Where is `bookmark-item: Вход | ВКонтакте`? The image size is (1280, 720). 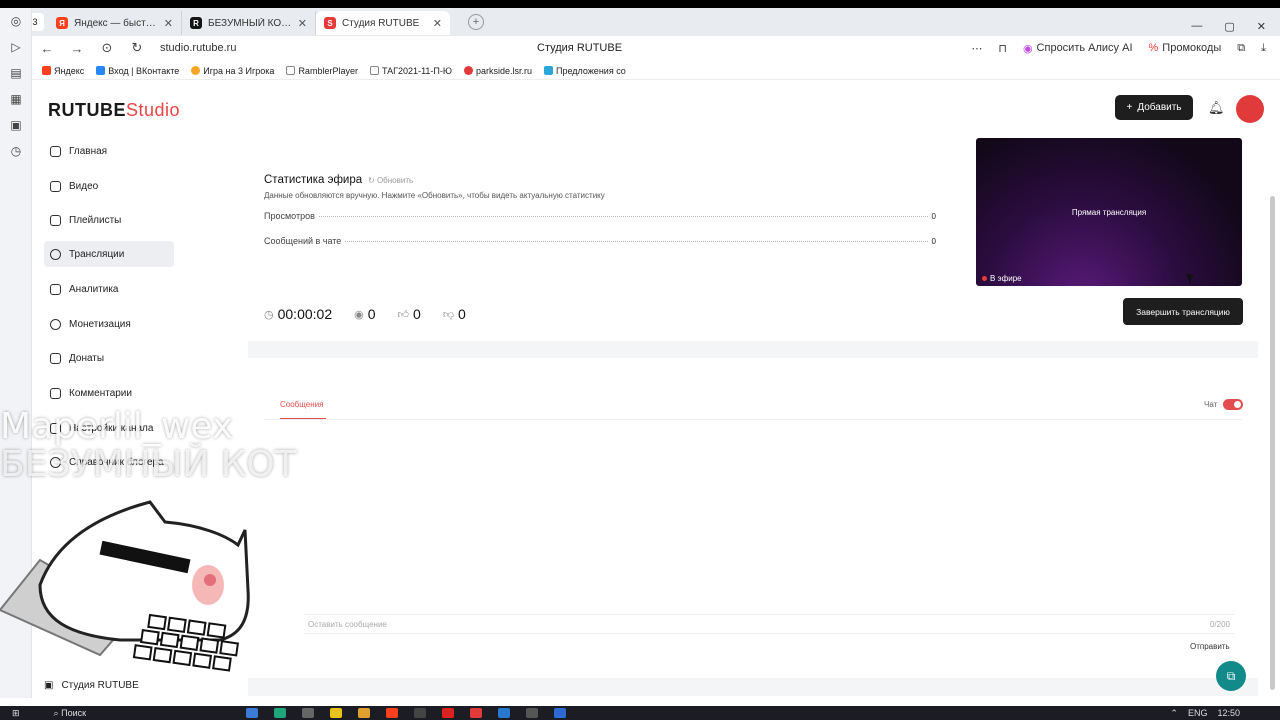
bookmark-item: Вход | ВКонтакте is located at coordinates (137, 71).